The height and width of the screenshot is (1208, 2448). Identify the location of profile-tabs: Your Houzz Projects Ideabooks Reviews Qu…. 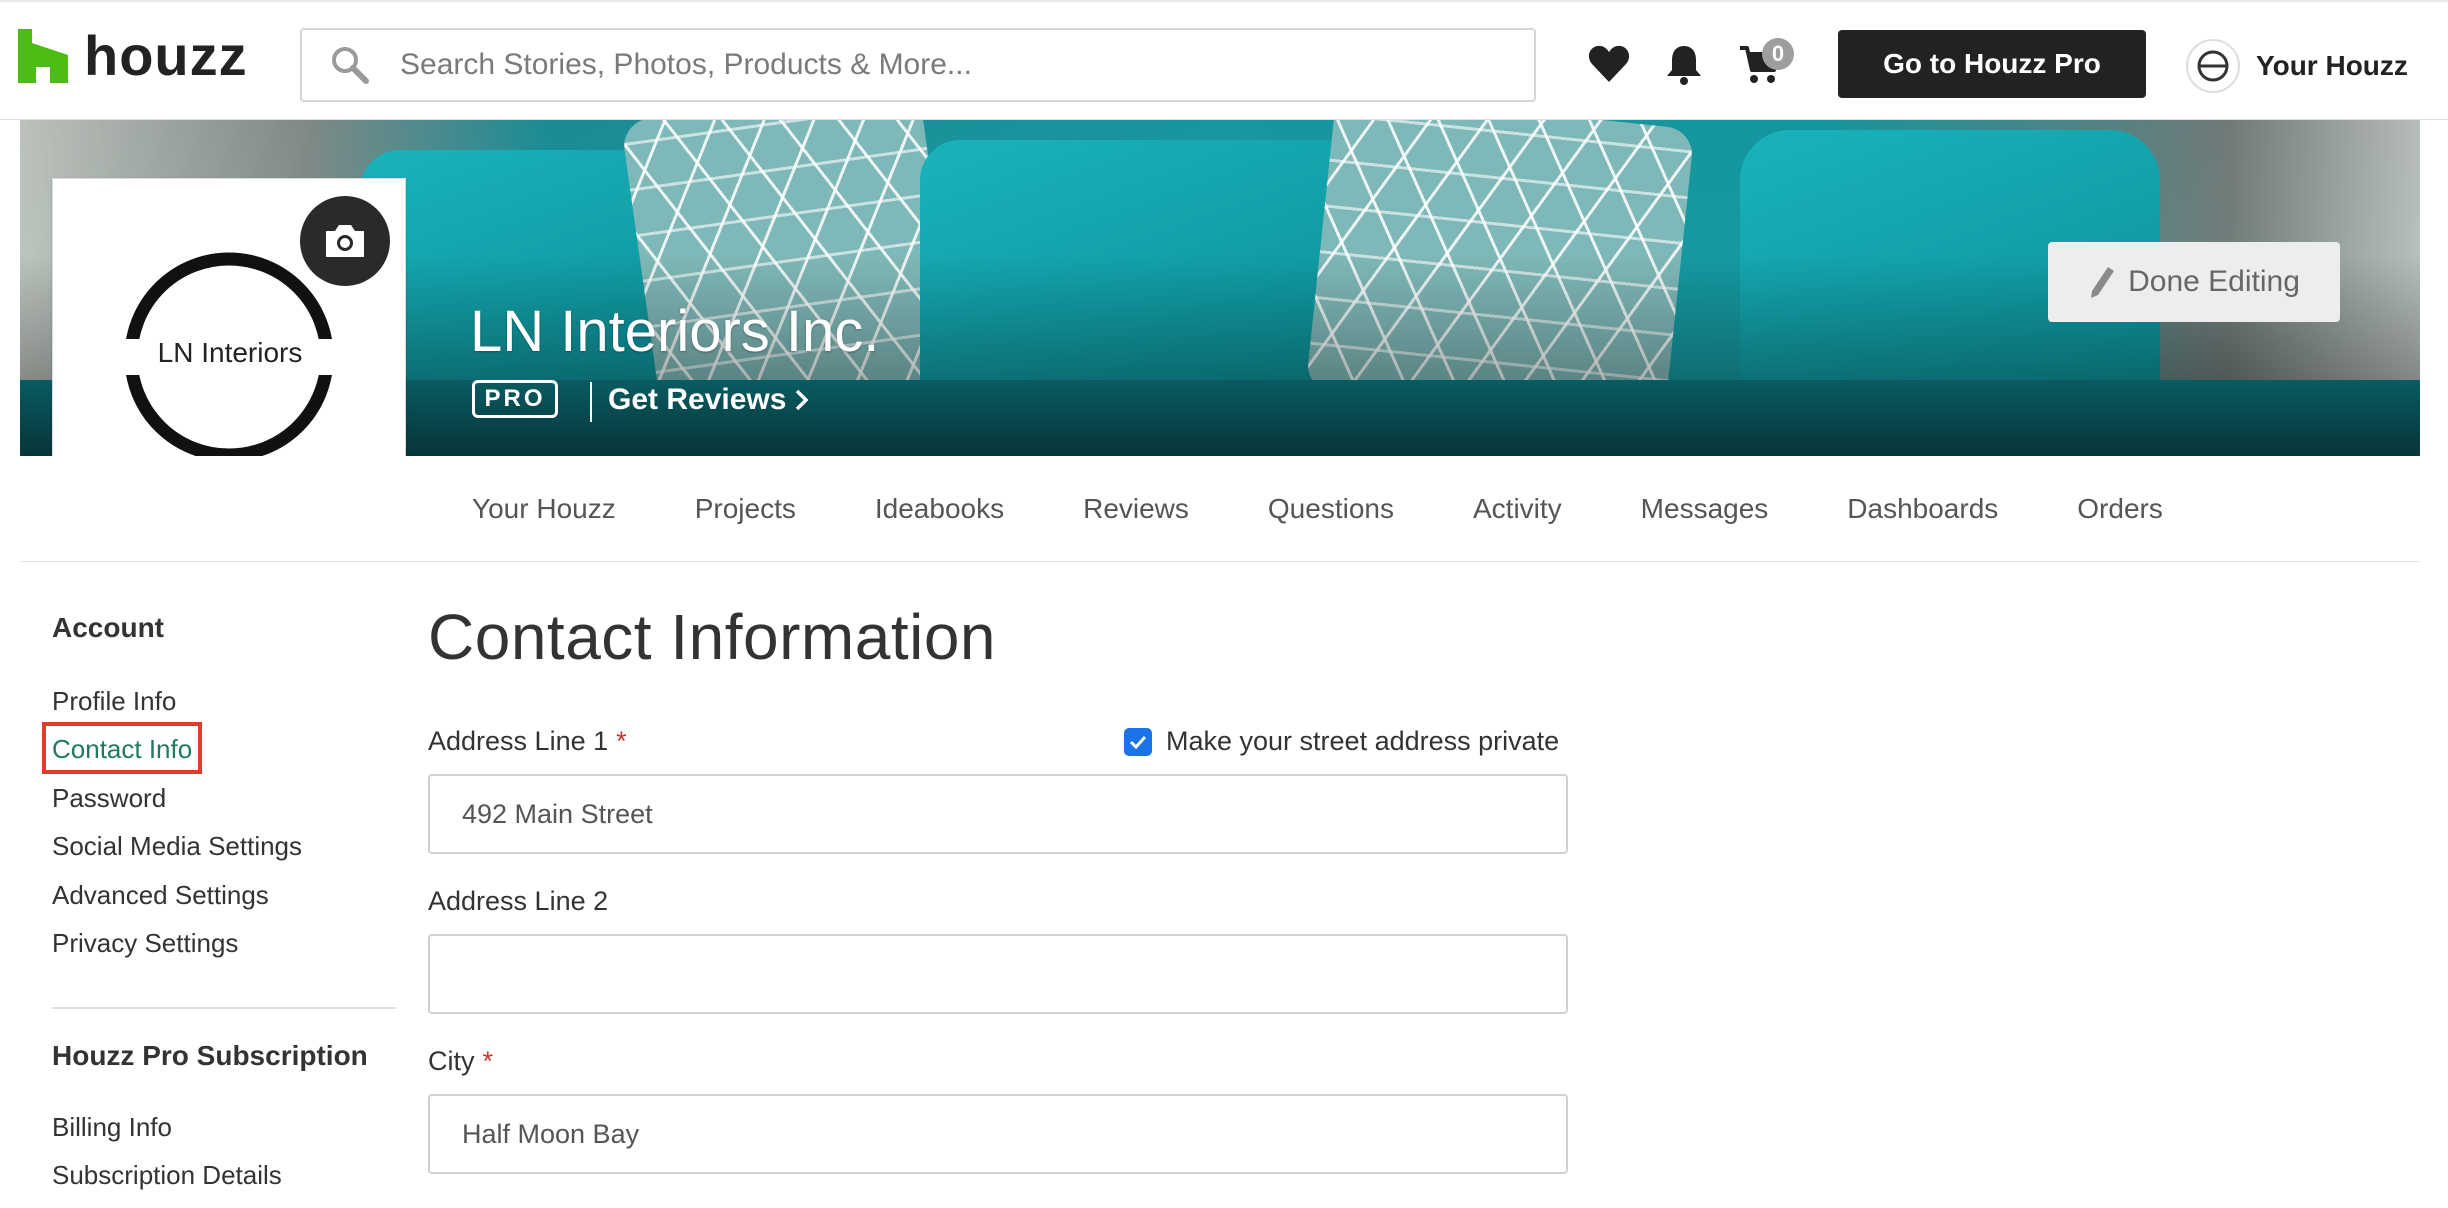
(1357, 509).